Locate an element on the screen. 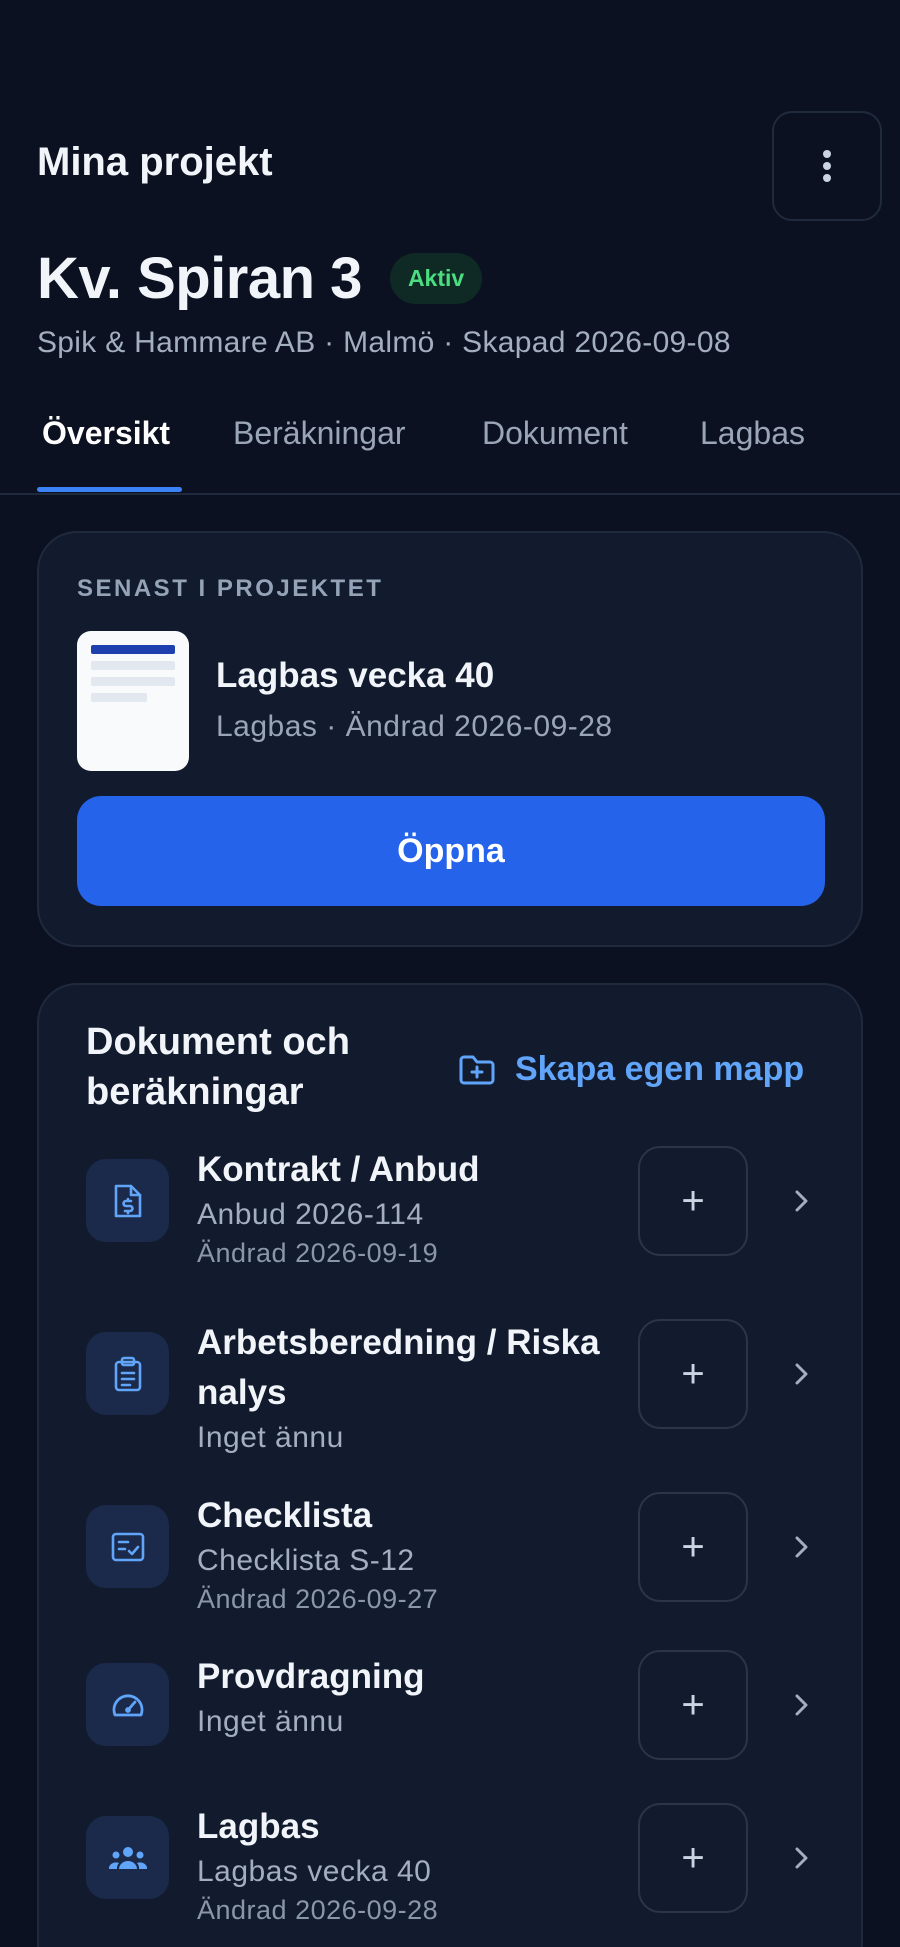 The width and height of the screenshot is (900, 1947). tab-oversikt: Översikt is located at coordinates (106, 433).